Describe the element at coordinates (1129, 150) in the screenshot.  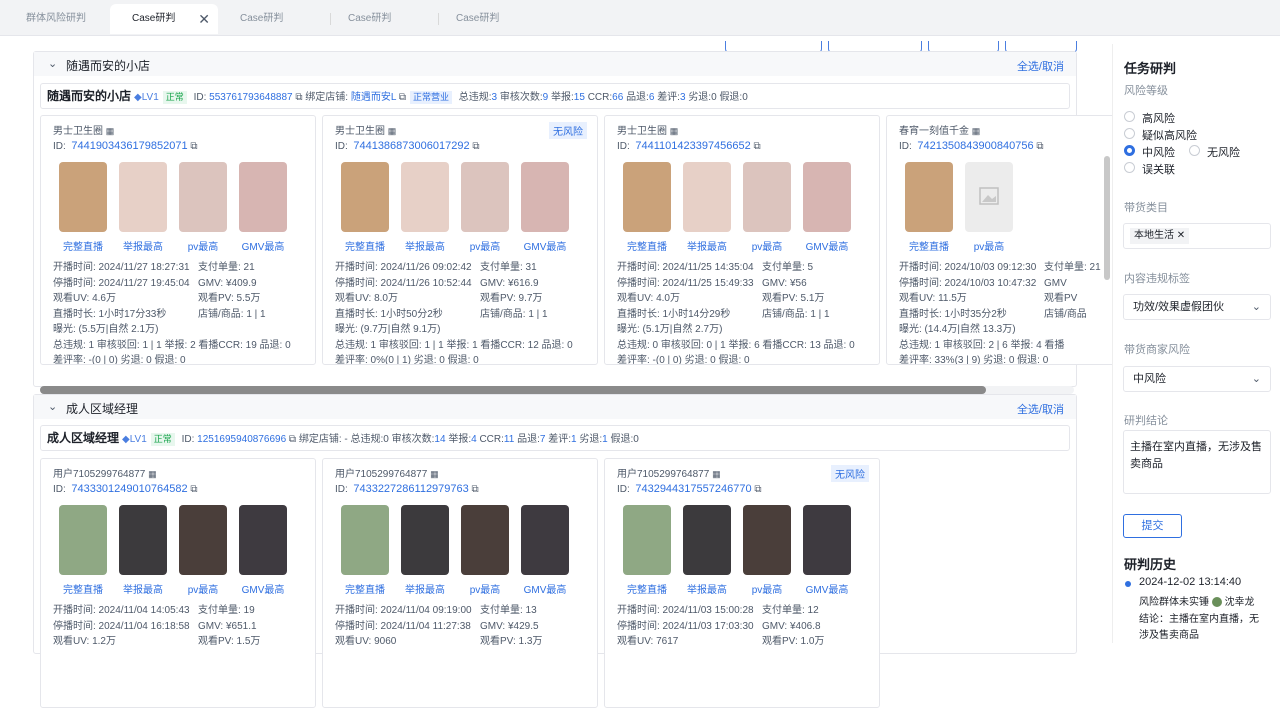
I see `radio-medium-risk` at that location.